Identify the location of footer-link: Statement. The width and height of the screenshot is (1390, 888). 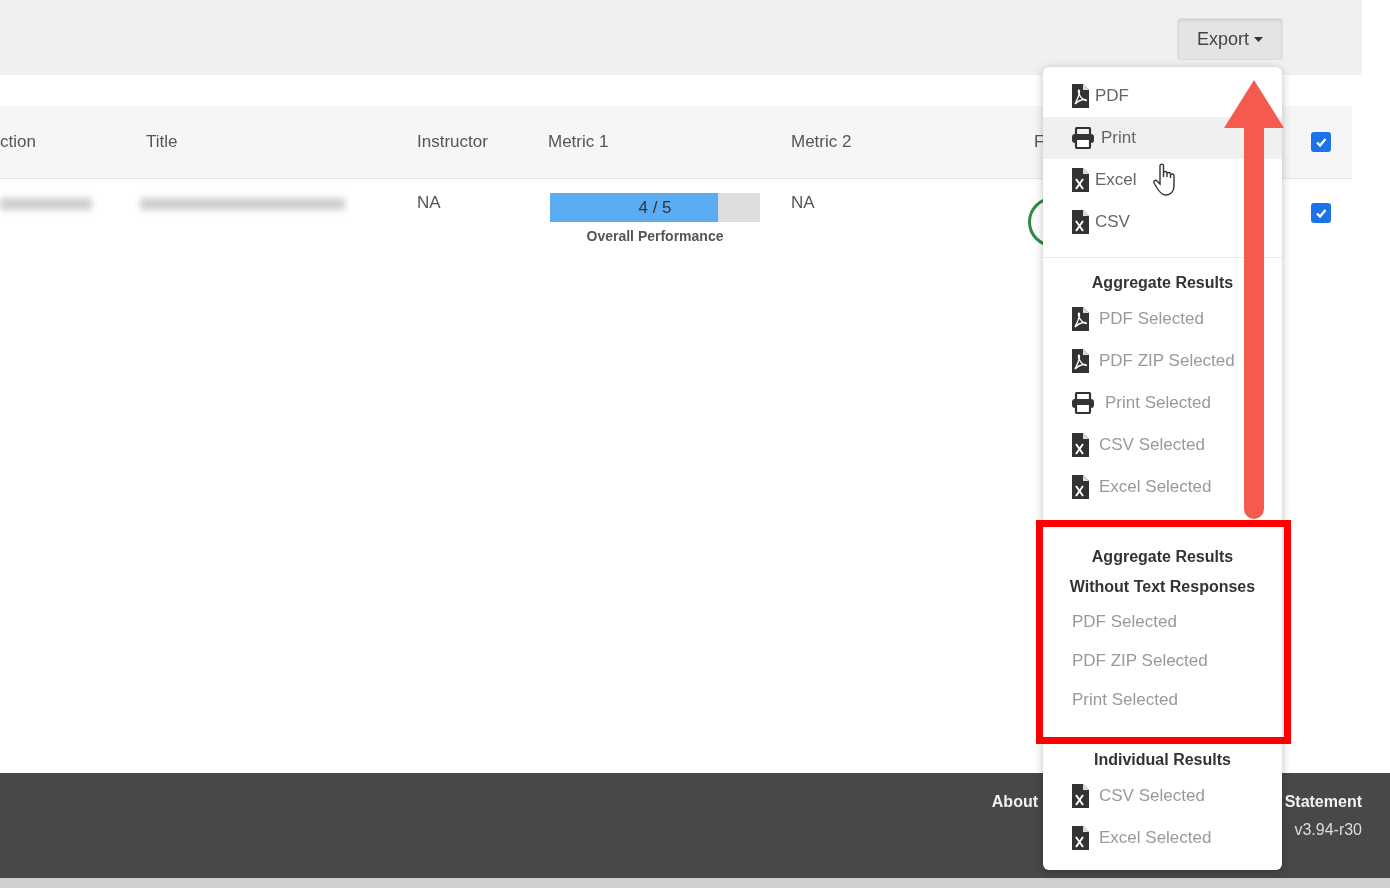
(1323, 802).